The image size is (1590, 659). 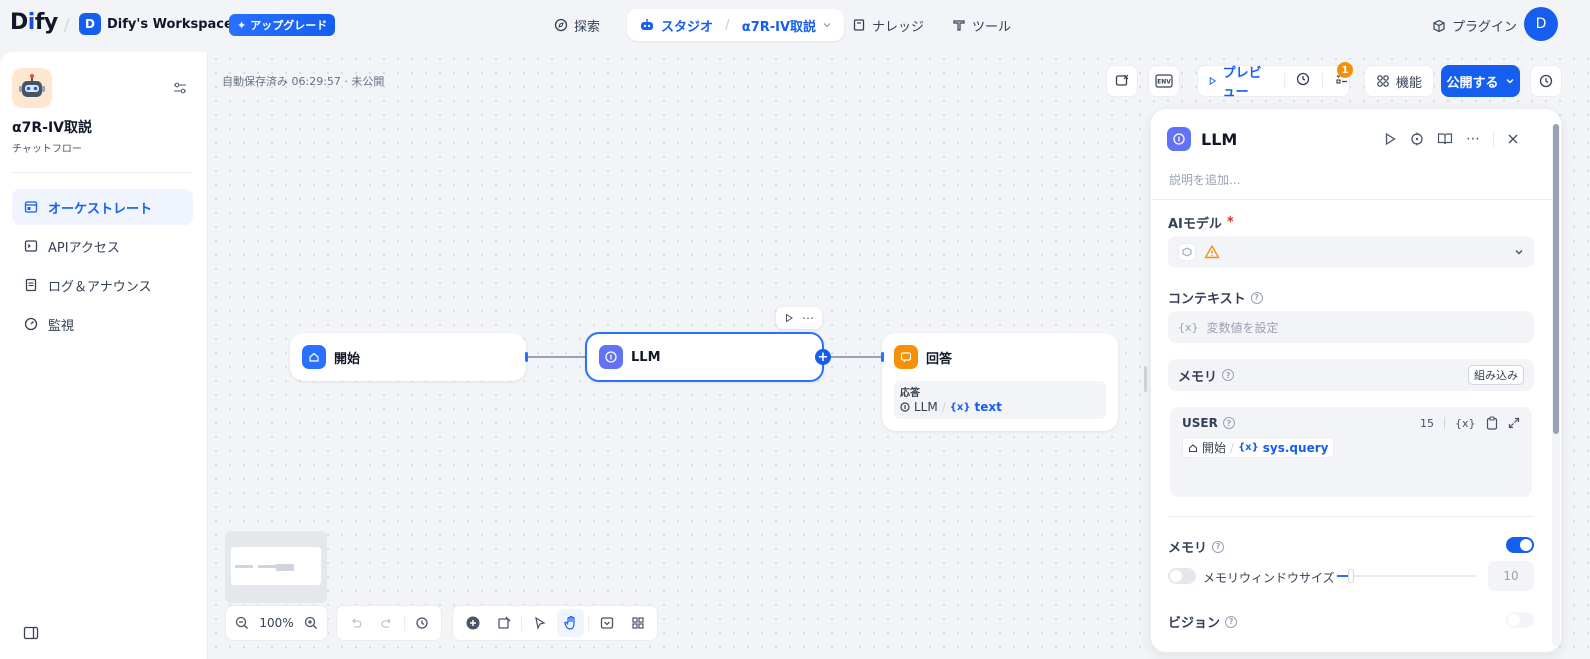 What do you see at coordinates (1198, 377) in the screenshot?
I see `memory-section-label: メモリ` at bounding box center [1198, 377].